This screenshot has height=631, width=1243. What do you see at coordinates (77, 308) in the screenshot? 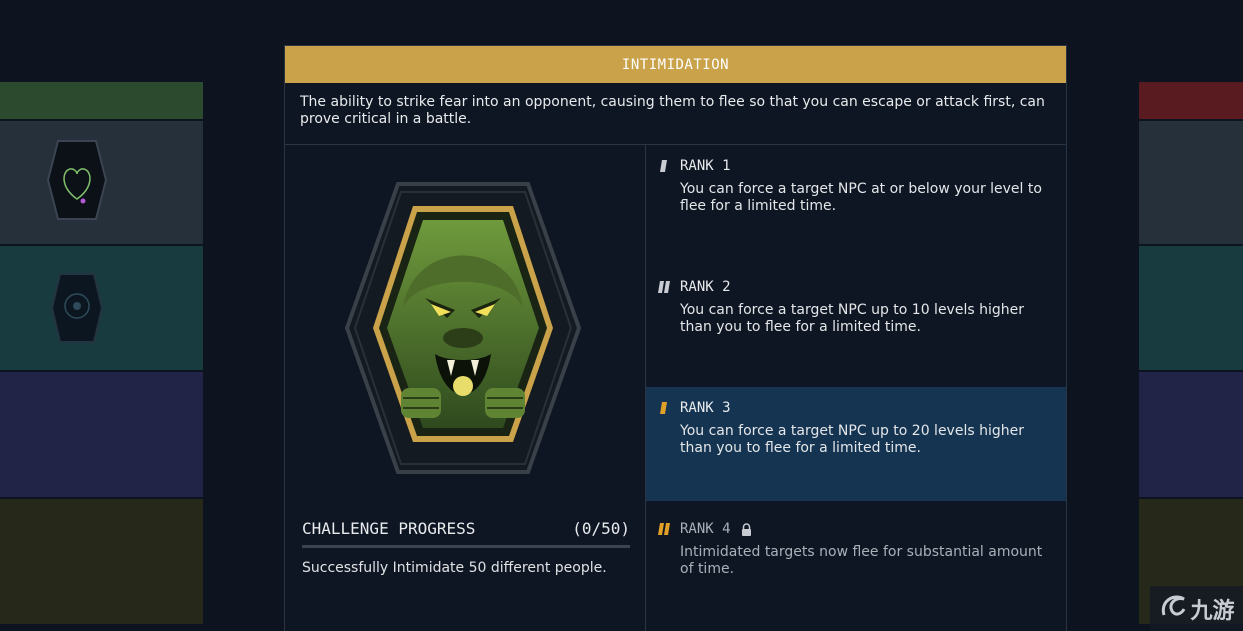
I see `target-perk-icon` at bounding box center [77, 308].